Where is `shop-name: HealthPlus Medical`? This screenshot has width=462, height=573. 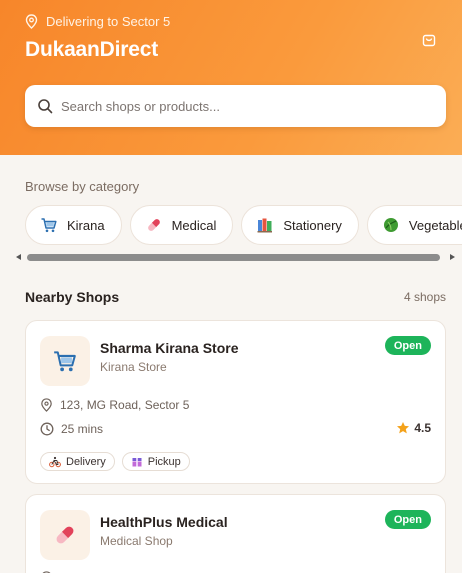 shop-name: HealthPlus Medical is located at coordinates (164, 522).